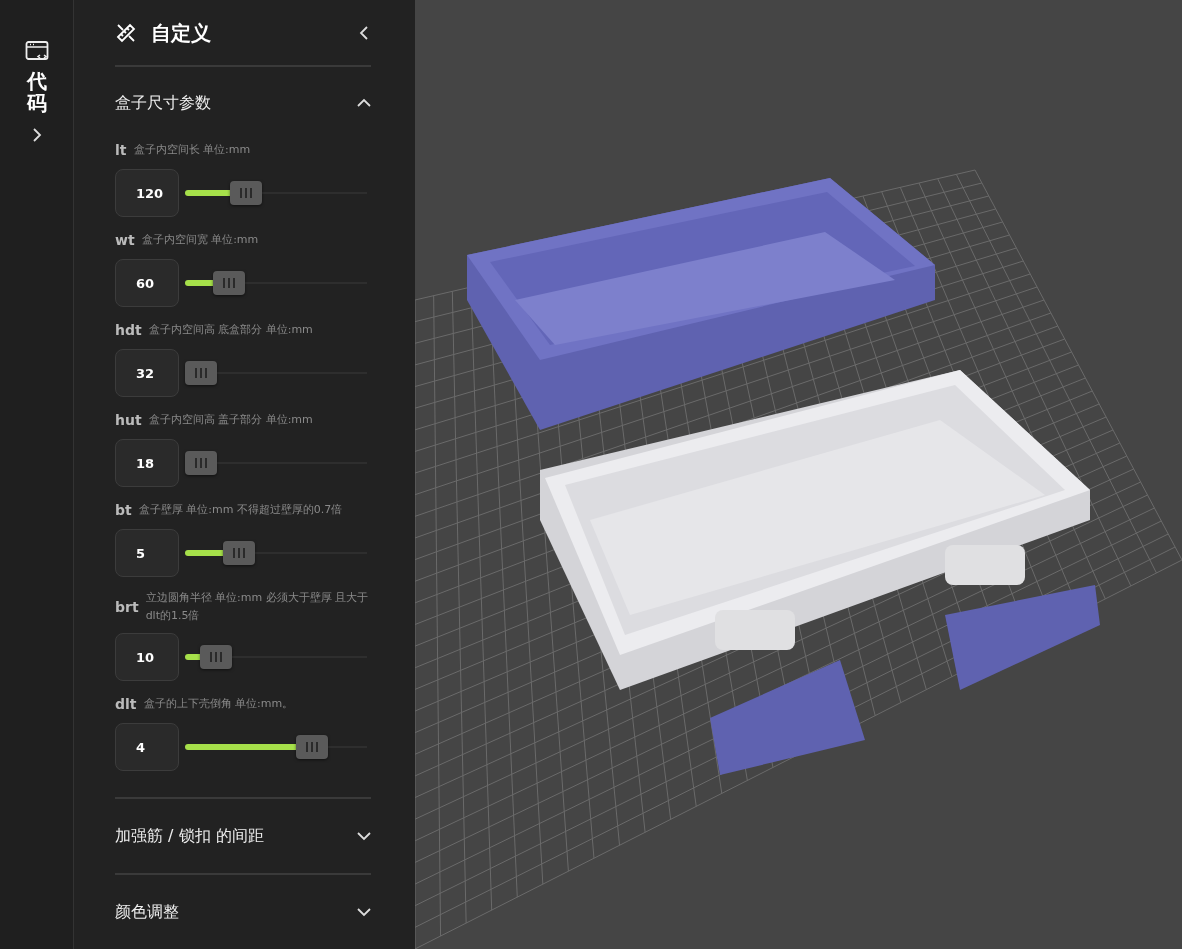 This screenshot has height=949, width=1182. Describe the element at coordinates (126, 704) in the screenshot. I see `parameter-name: dlt` at that location.